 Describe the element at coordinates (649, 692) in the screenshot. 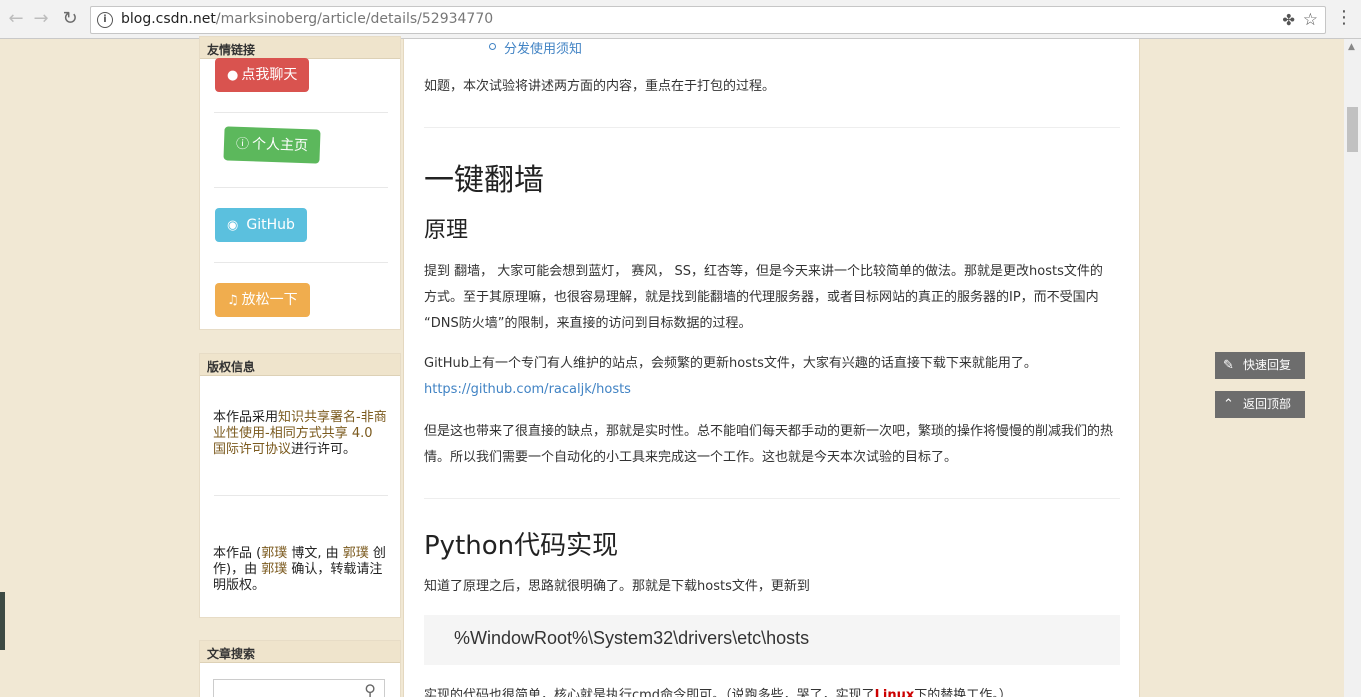

I see `impl-text: 实现的代码也很简单，核心就是执行cmd命令即可。（说跑多些，哭了，实现了` at that location.